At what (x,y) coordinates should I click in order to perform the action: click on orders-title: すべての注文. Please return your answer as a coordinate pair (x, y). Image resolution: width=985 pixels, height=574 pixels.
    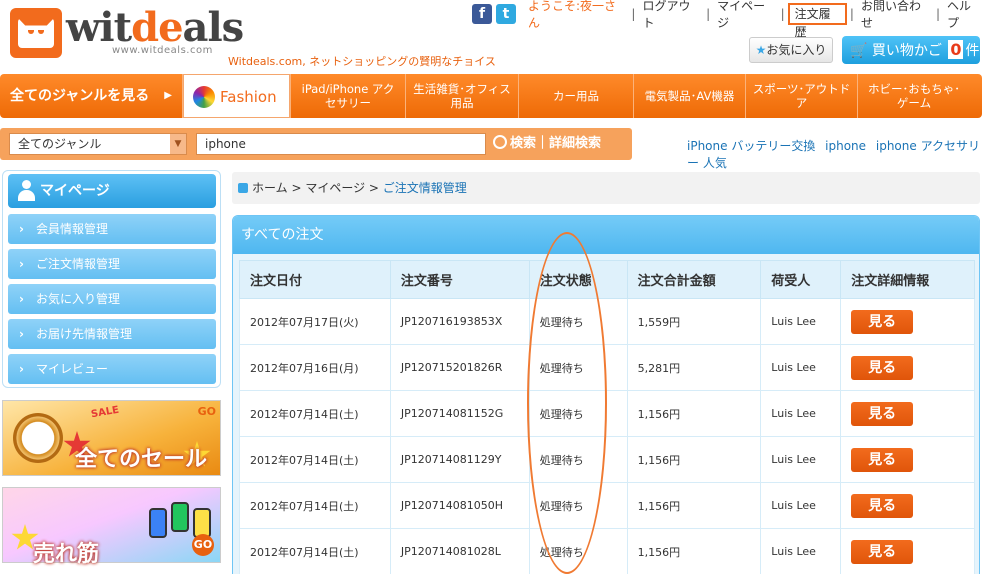
    Looking at the image, I should click on (606, 235).